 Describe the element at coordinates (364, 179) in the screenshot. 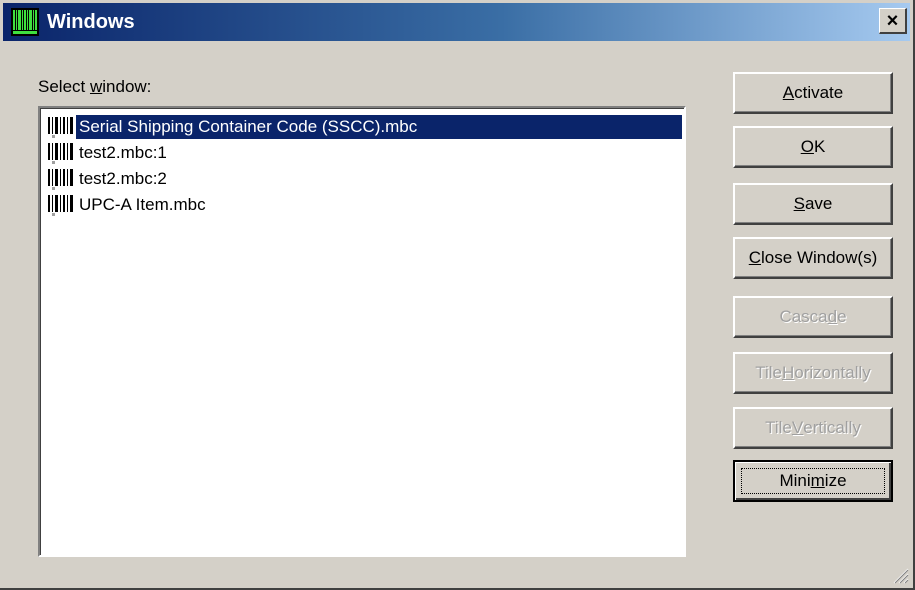

I see `list-item: test2.mbc:2` at that location.